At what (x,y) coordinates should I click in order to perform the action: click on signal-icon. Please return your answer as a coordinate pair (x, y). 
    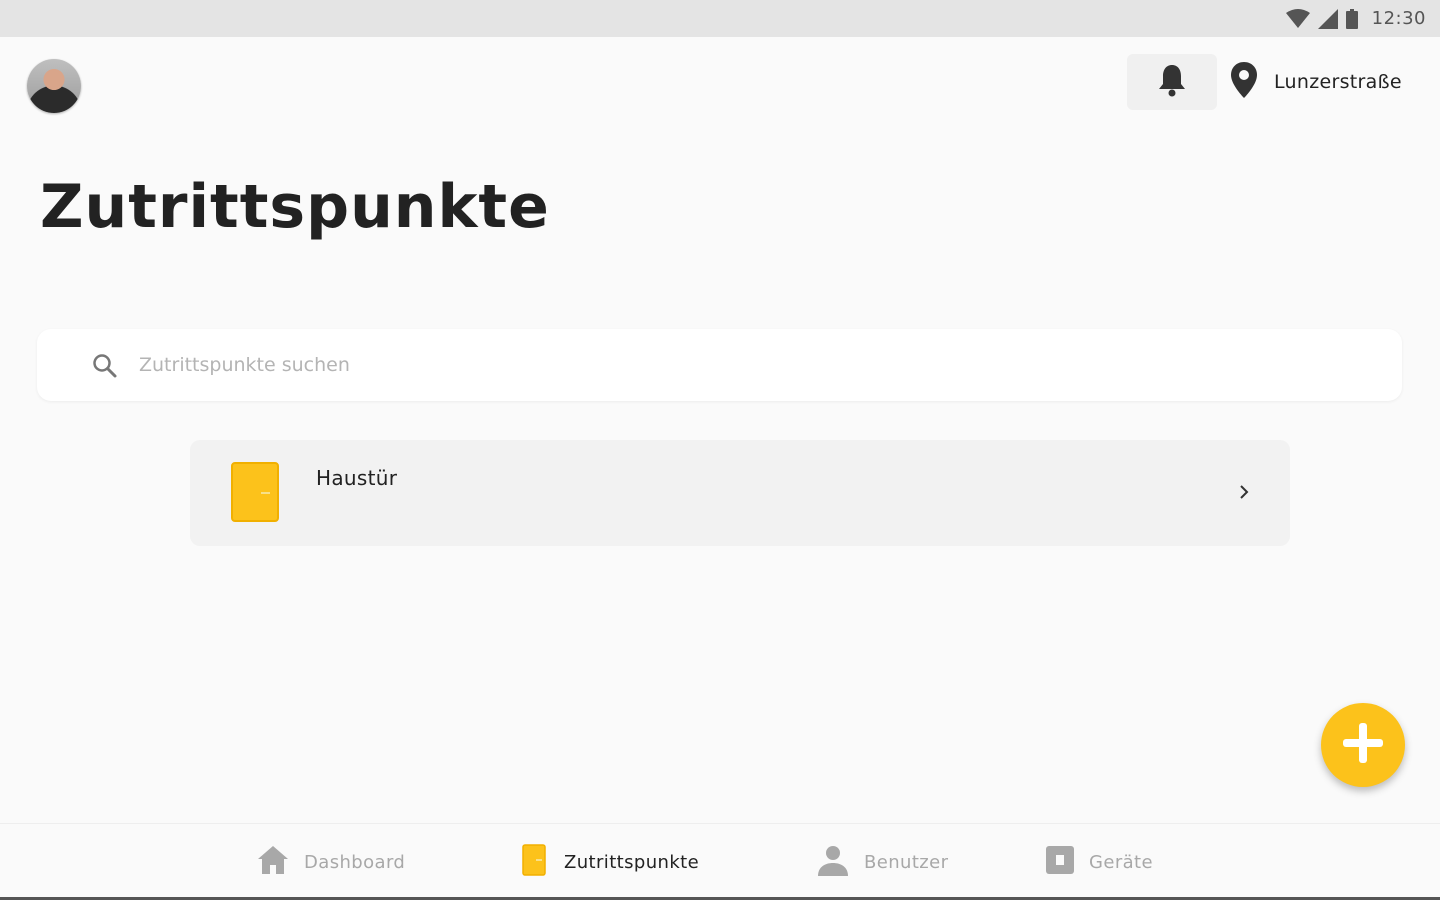
    Looking at the image, I should click on (1327, 18).